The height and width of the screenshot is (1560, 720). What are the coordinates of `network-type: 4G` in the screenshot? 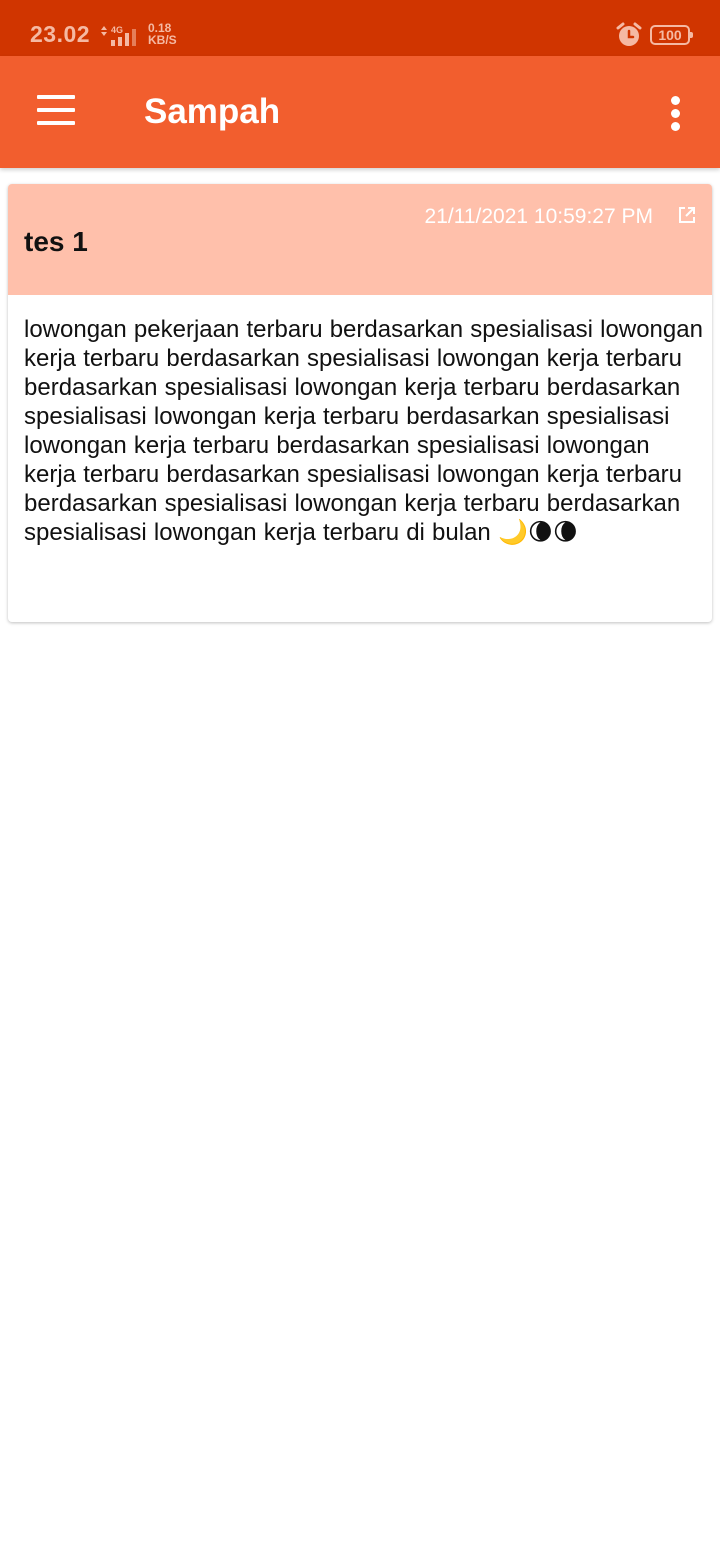 It's located at (117, 30).